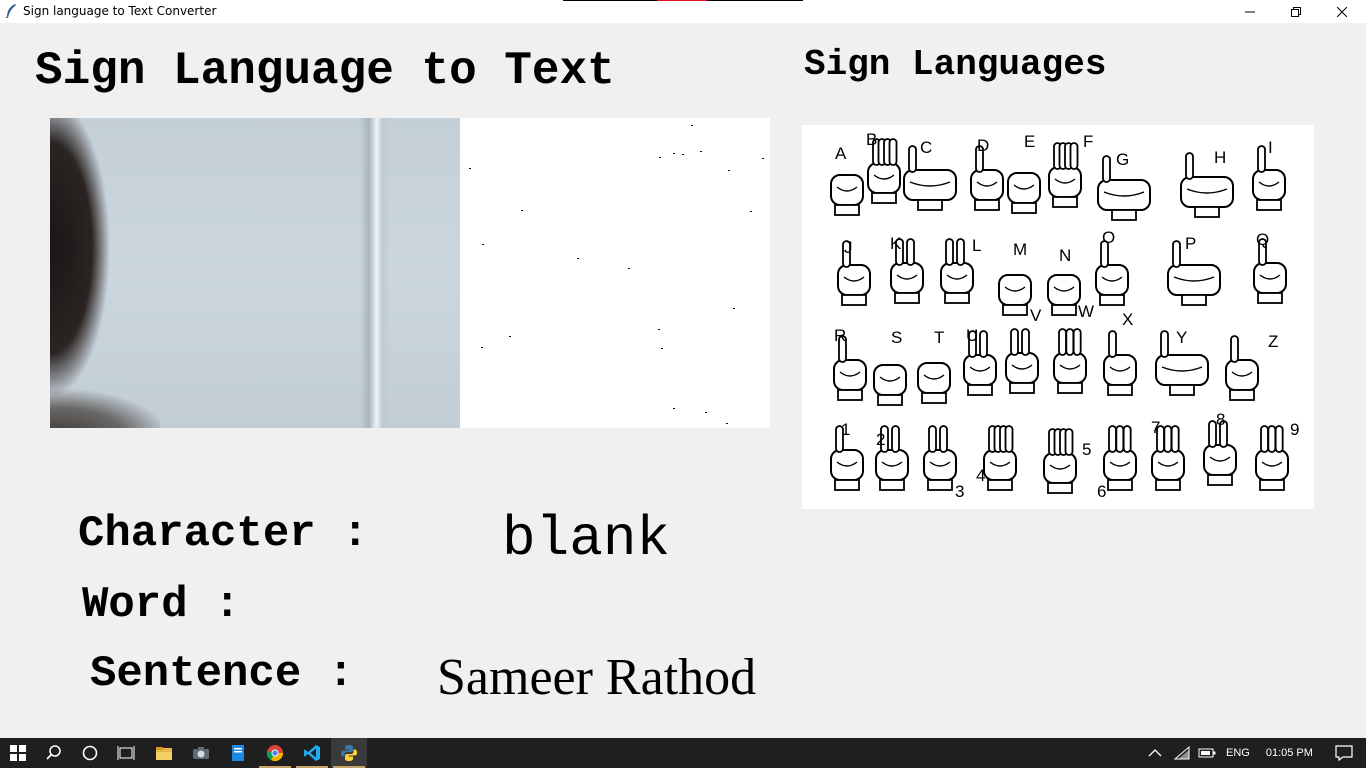 The width and height of the screenshot is (1366, 768). Describe the element at coordinates (1088, 141) in the screenshot. I see `chart-letter-label: F` at that location.